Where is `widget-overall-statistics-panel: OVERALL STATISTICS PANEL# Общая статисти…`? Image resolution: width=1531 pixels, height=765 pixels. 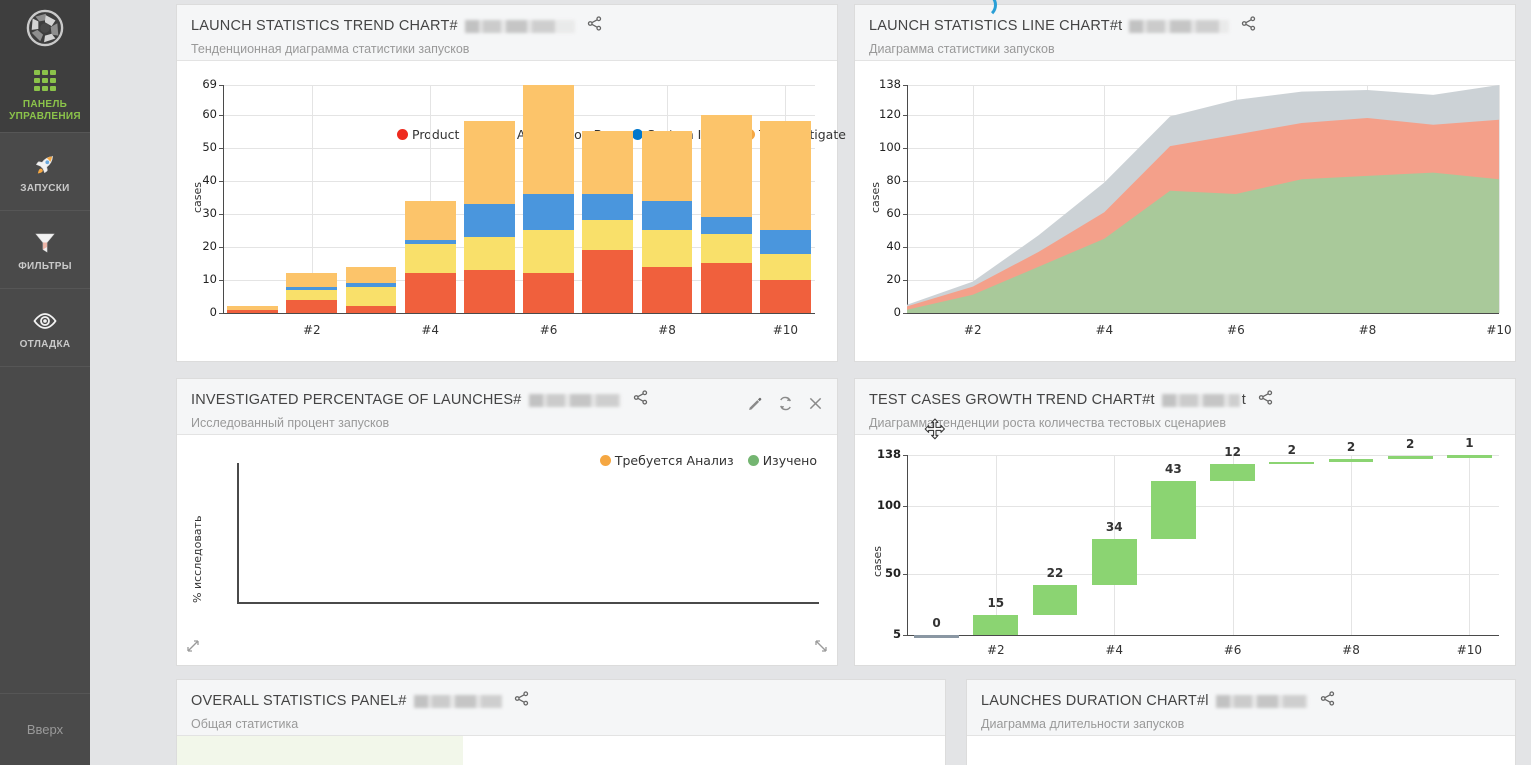
widget-overall-statistics-panel: OVERALL STATISTICS PANEL# Общая статисти… is located at coordinates (561, 722).